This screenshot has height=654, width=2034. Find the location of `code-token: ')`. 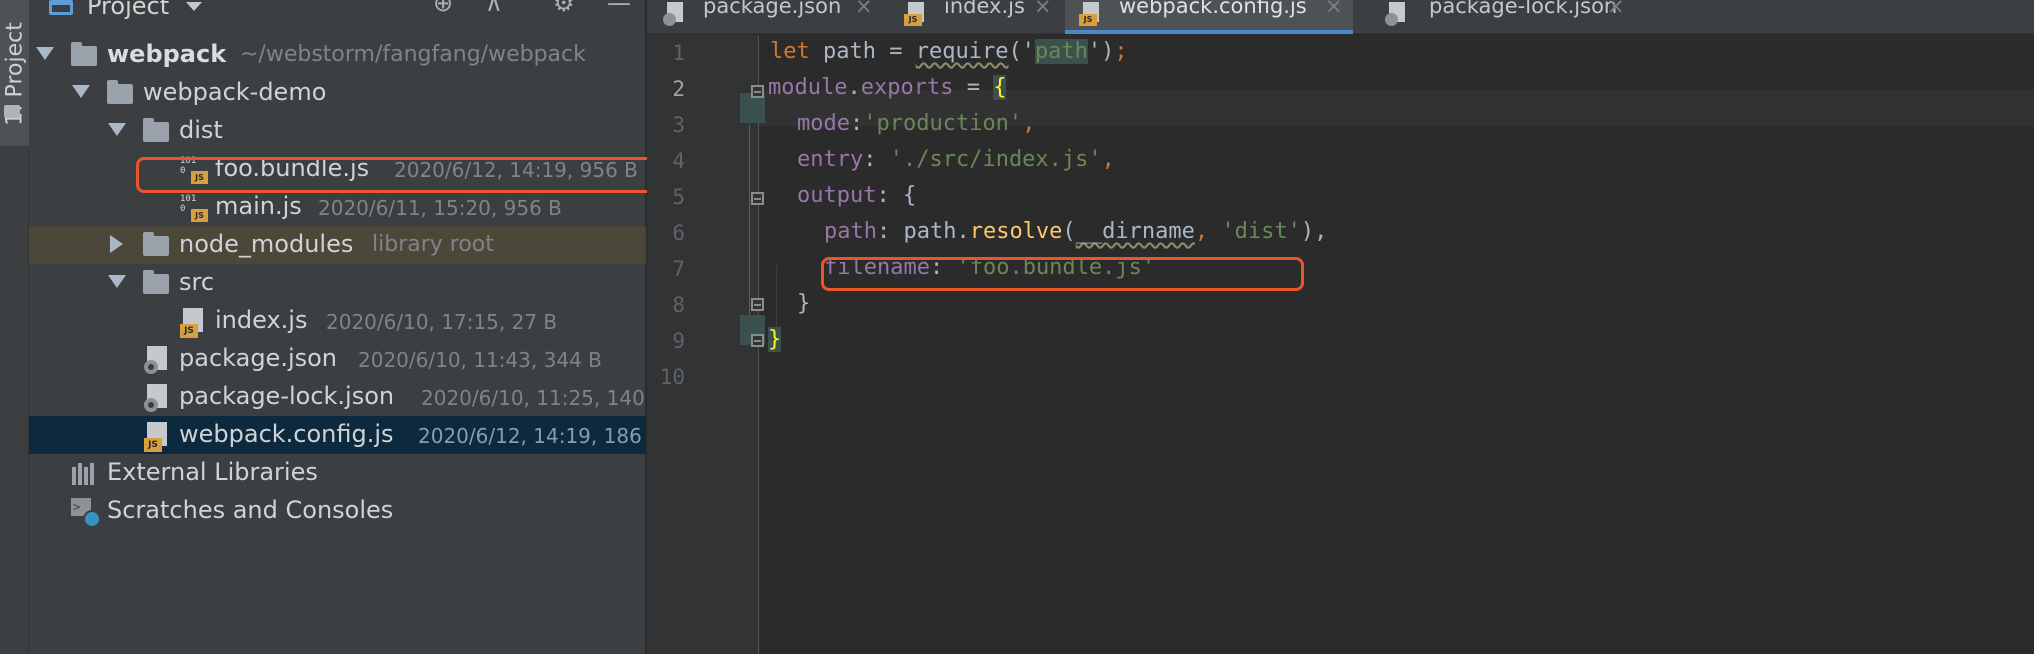

code-token: ') is located at coordinates (1101, 51).